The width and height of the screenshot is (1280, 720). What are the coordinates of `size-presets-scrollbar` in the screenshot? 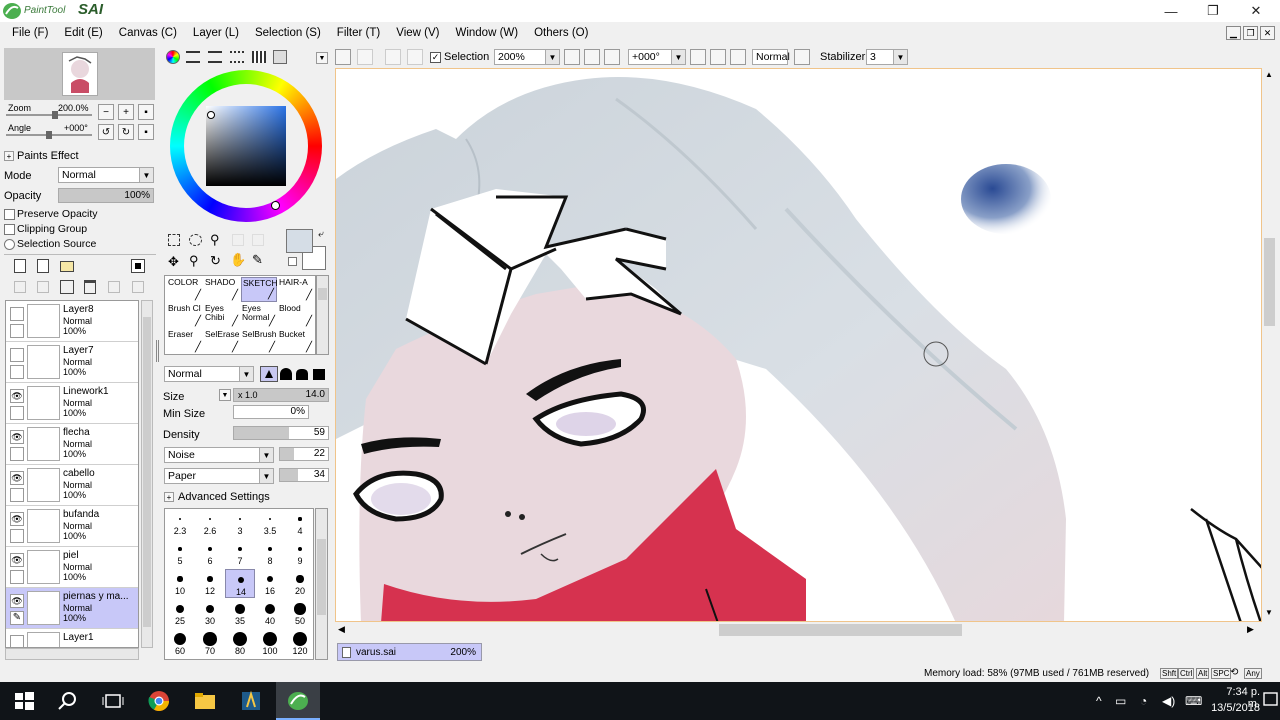 It's located at (321, 584).